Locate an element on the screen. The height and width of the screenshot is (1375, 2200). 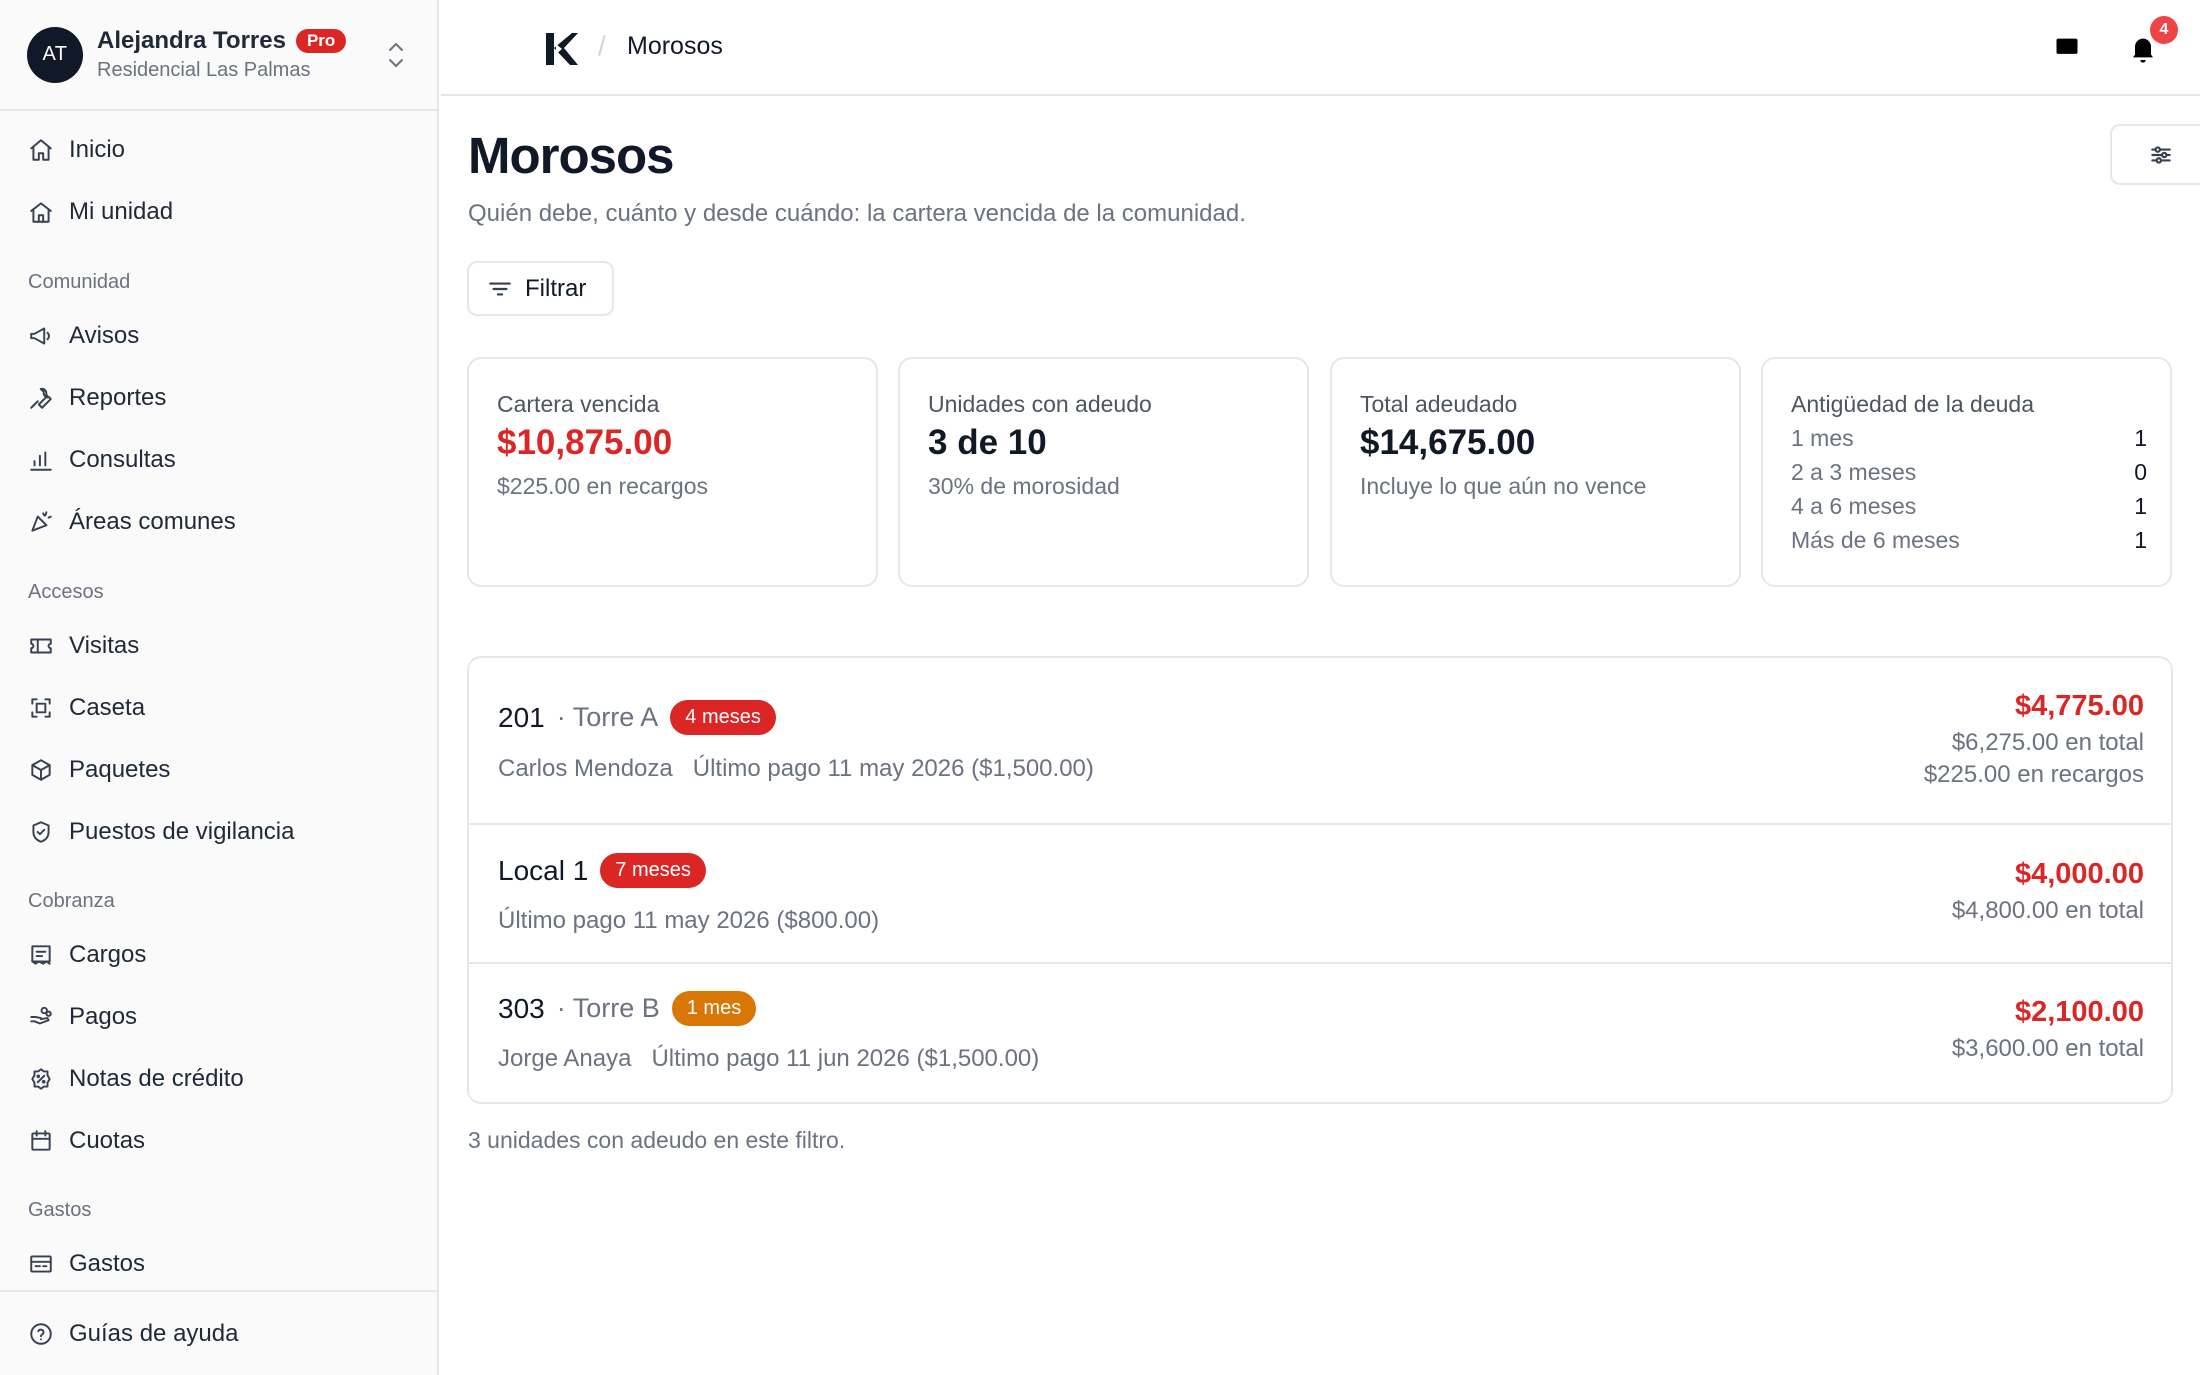
sidebar-item-label: Paquetes is located at coordinates (120, 769).